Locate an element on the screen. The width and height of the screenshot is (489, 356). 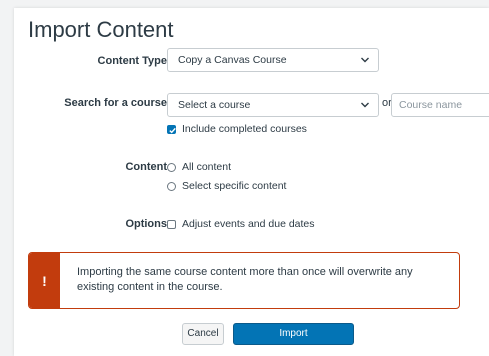
import-button: Import is located at coordinates (293, 334).